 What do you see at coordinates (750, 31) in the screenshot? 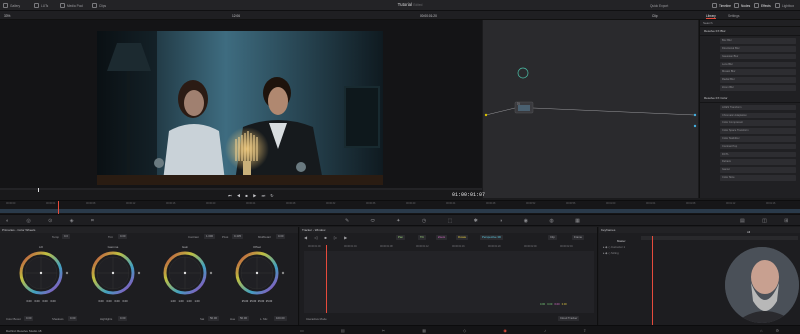
I see `library-section-blur: Resolve FX Blur` at bounding box center [750, 31].